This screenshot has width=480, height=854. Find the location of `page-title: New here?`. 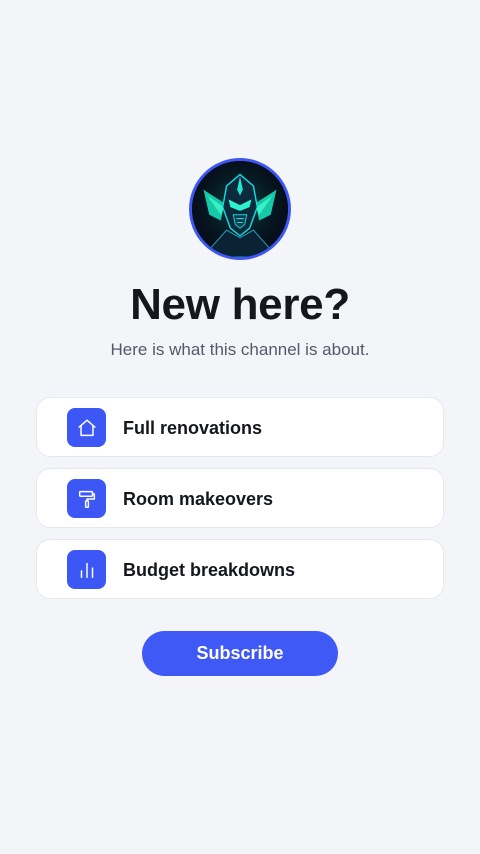

page-title: New here? is located at coordinates (240, 304).